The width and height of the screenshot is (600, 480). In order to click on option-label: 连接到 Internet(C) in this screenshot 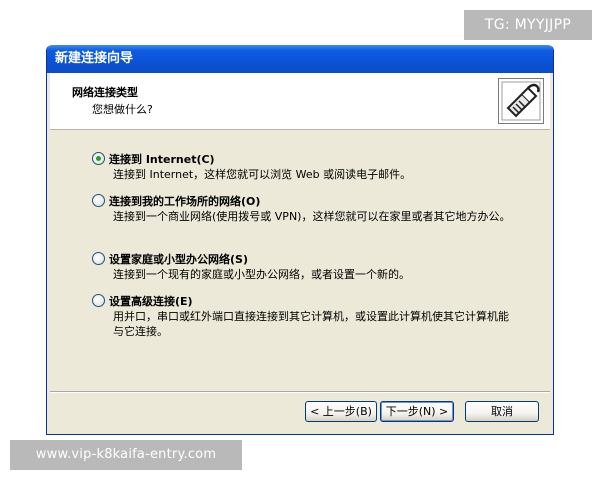, I will do `click(162, 159)`.